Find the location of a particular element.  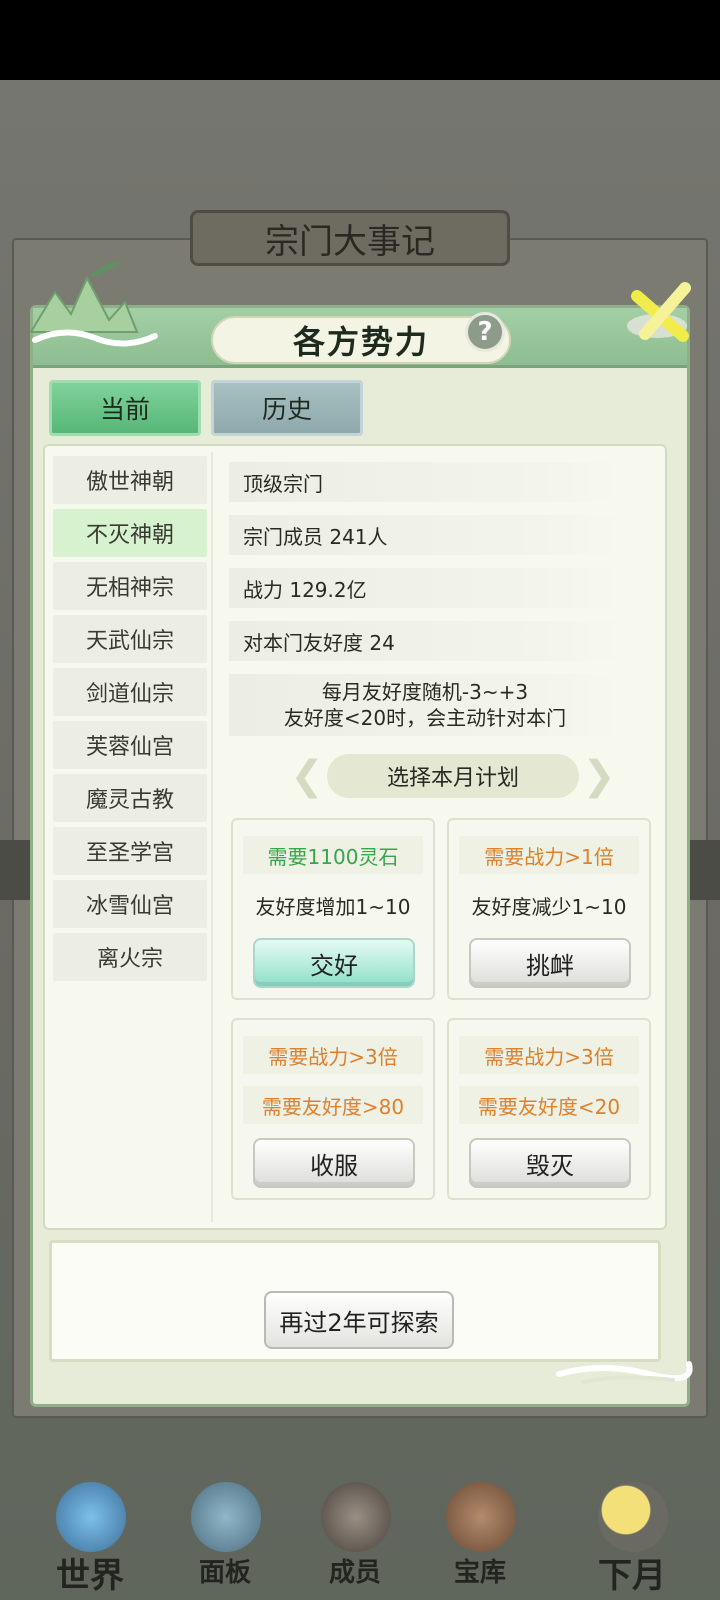

sect-item: 芙蓉仙宫 is located at coordinates (130, 745).